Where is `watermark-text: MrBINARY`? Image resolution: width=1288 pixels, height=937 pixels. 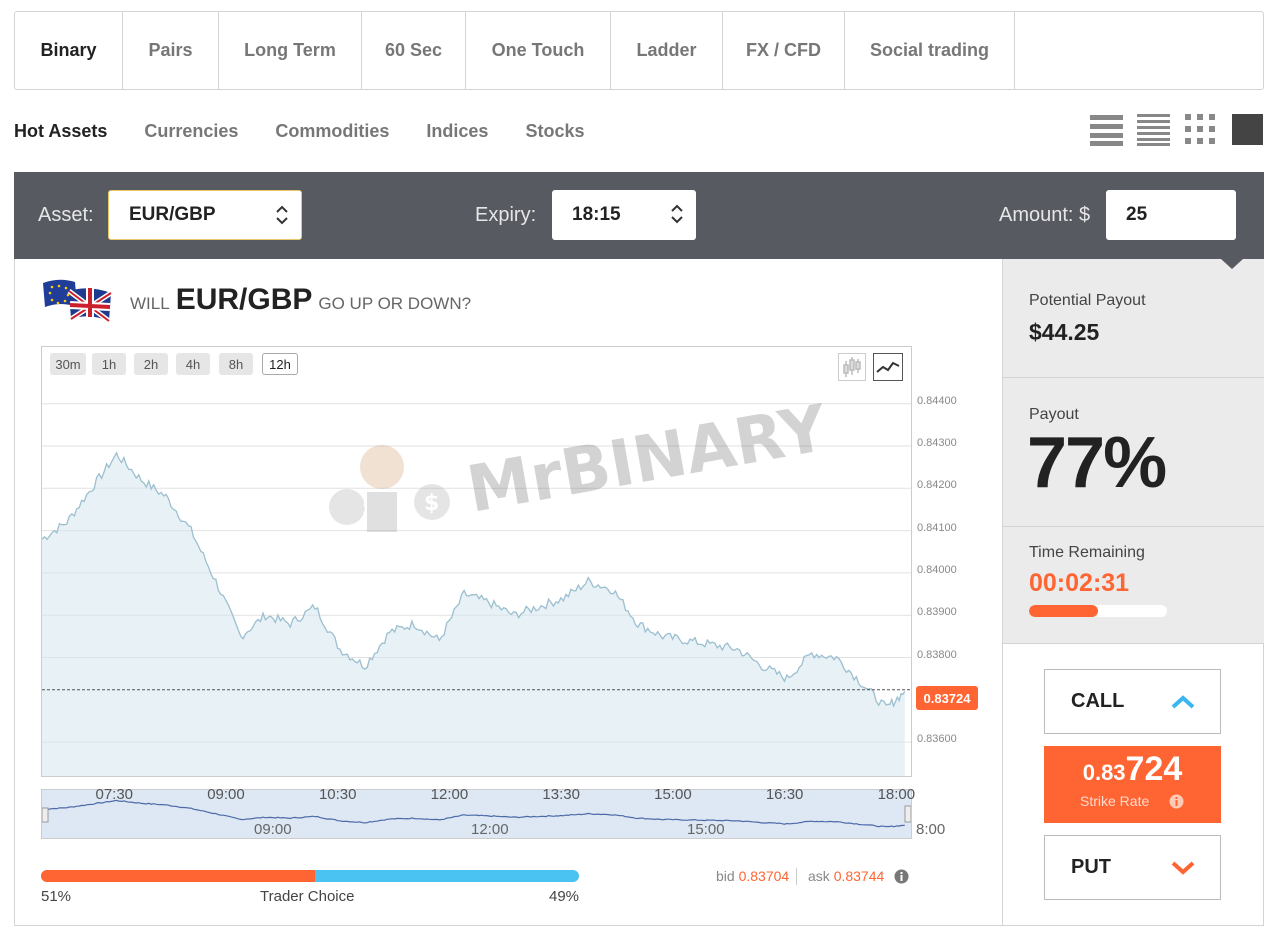
watermark-text: MrBINARY is located at coordinates (647, 460).